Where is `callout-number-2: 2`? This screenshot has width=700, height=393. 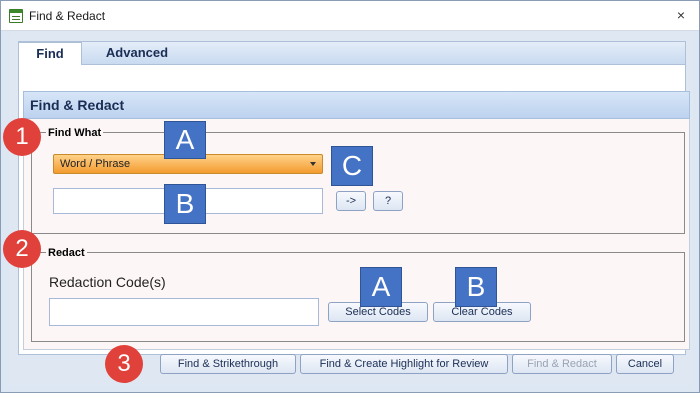 callout-number-2: 2 is located at coordinates (22, 249).